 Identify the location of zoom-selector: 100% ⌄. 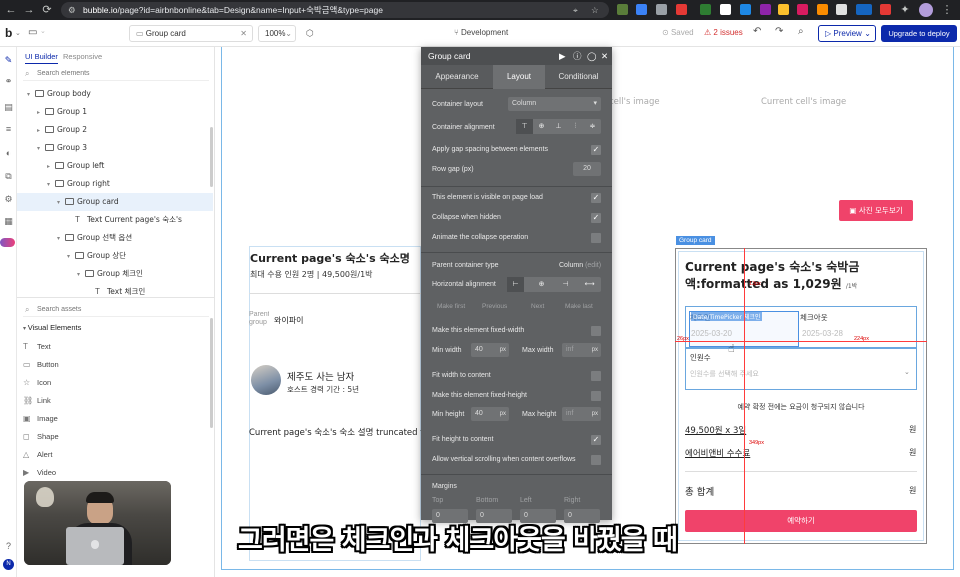
(277, 33).